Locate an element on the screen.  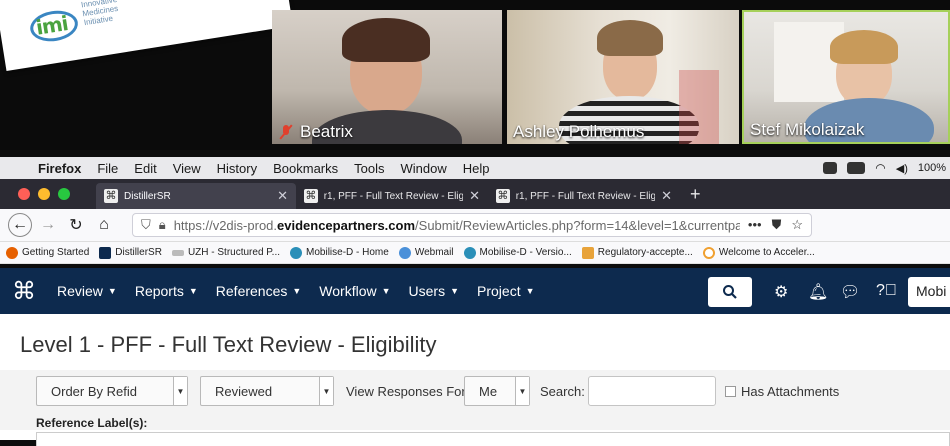
menu-edit: Edit is located at coordinates (145, 168).